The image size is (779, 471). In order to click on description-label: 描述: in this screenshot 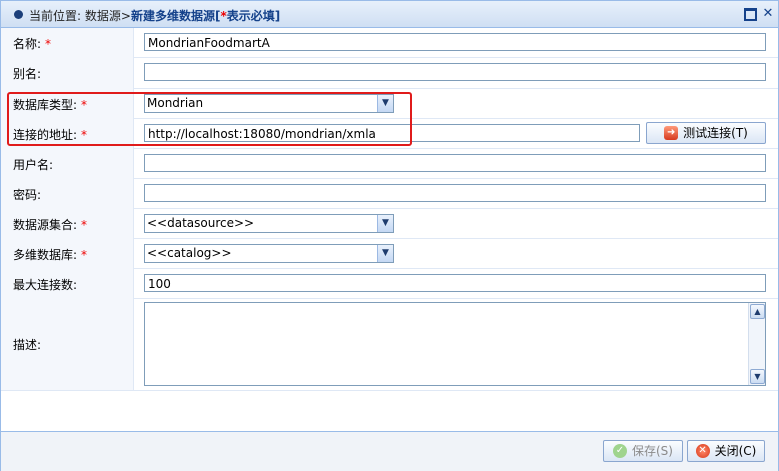, I will do `click(27, 345)`.